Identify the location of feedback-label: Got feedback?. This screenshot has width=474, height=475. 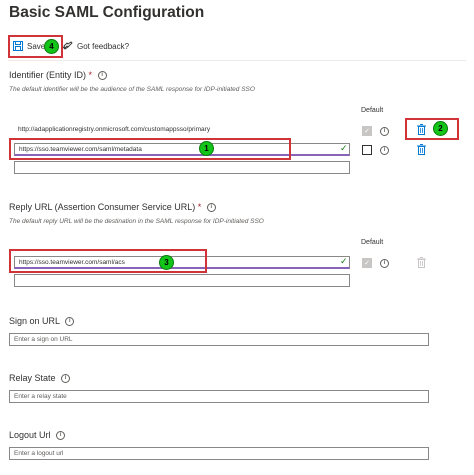
(103, 46).